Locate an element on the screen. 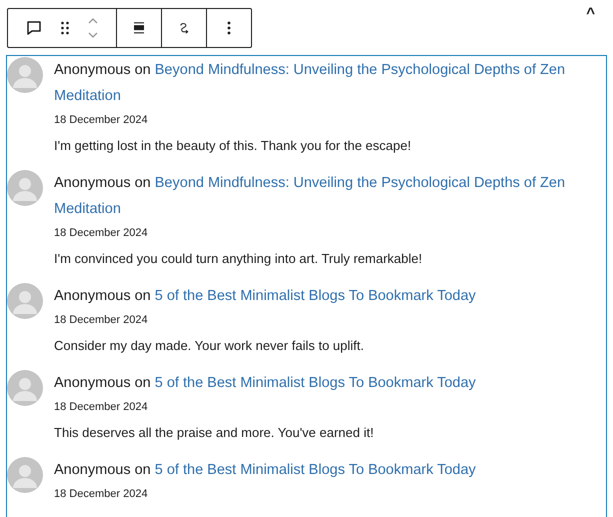  comment-text: I'm convinced you could turn anything into art. Truly remarkable! is located at coordinates (239, 259).